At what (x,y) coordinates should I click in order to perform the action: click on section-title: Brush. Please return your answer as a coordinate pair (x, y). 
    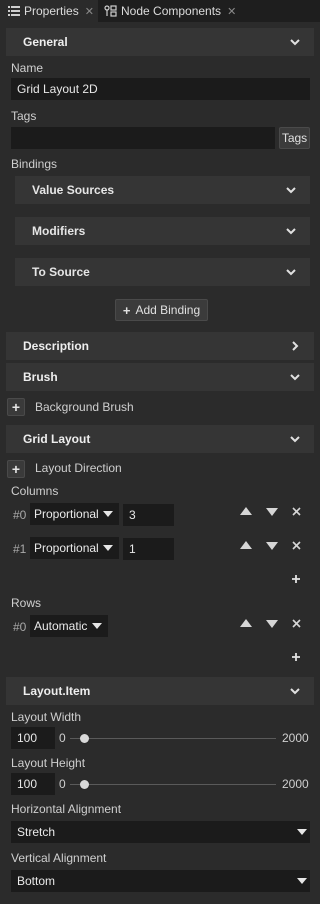
    Looking at the image, I should click on (40, 377).